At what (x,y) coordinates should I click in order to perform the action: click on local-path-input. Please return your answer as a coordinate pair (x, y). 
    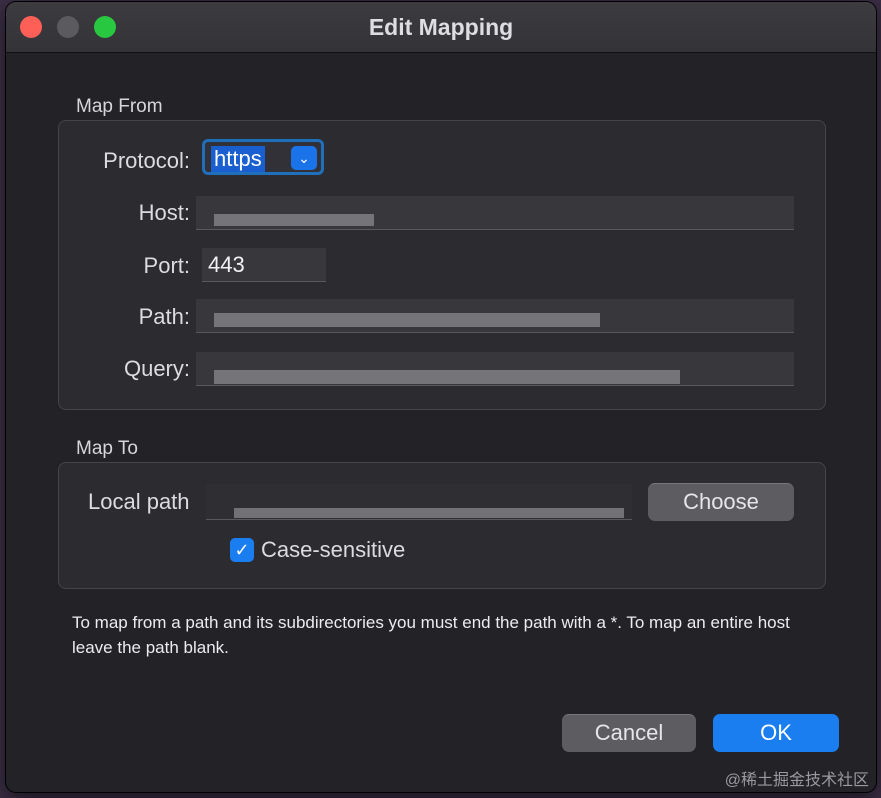
    Looking at the image, I should click on (419, 502).